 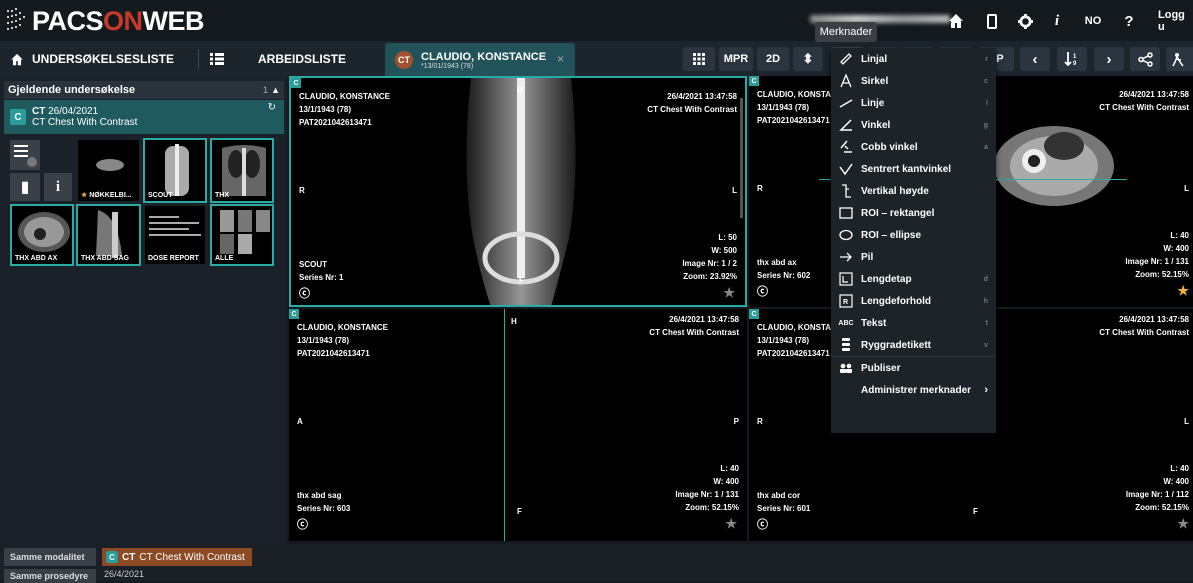 What do you see at coordinates (913, 345) in the screenshot?
I see `menu-item-spine-label: Ryggradetikett v` at bounding box center [913, 345].